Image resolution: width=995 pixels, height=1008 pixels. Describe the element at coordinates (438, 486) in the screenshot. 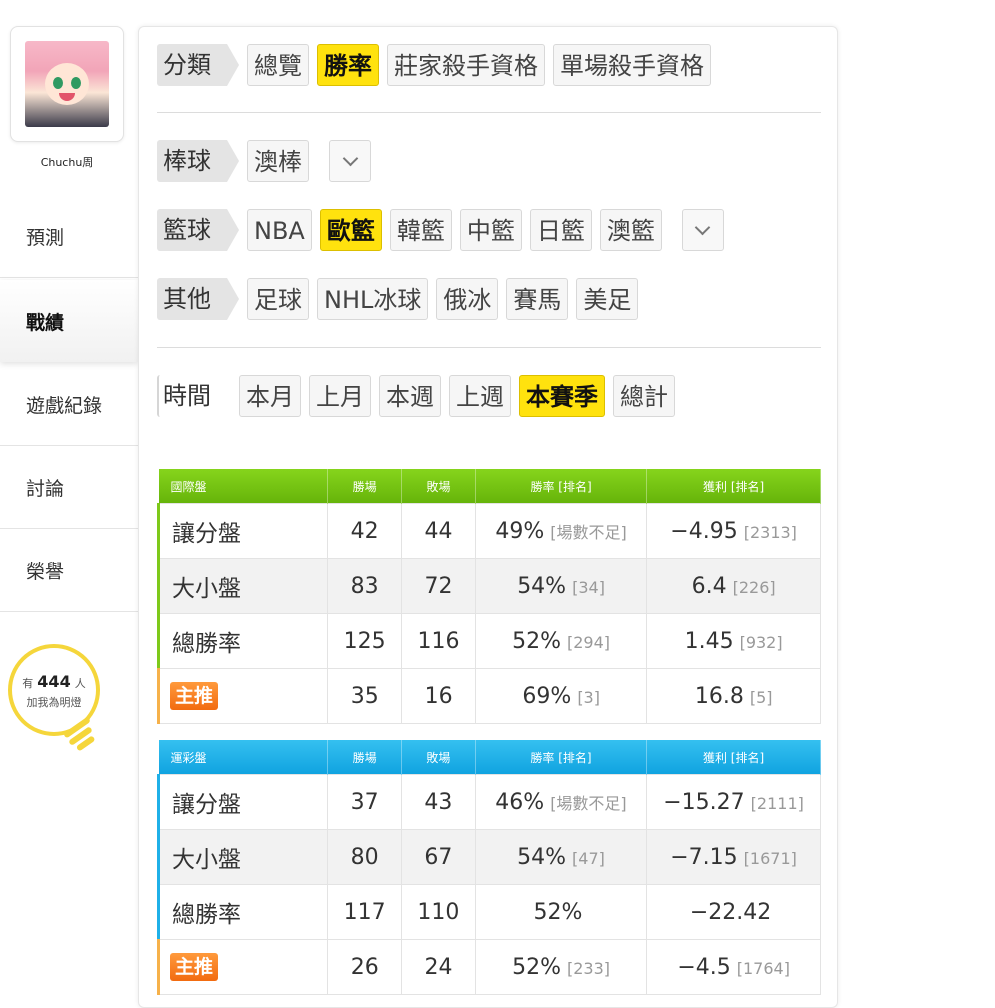

I see `col-loss: 敗場` at that location.